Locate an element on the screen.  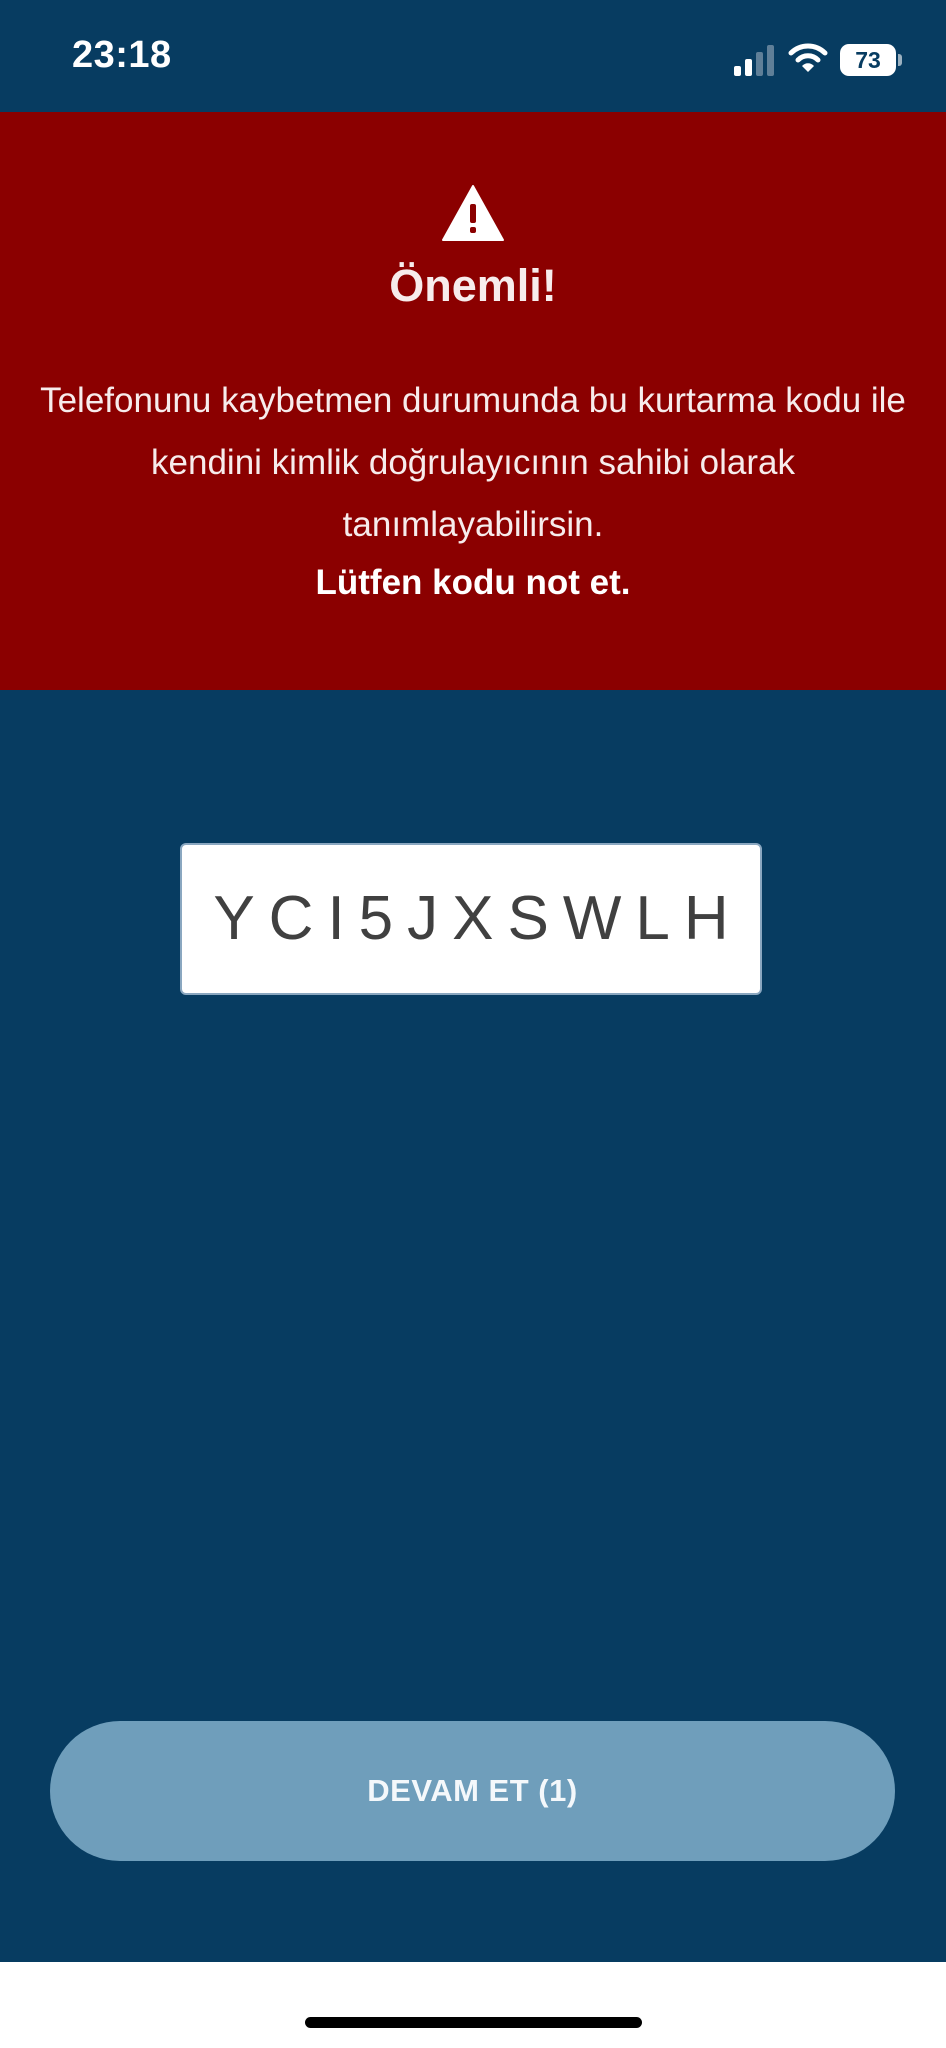
battery-cap is located at coordinates (900, 60).